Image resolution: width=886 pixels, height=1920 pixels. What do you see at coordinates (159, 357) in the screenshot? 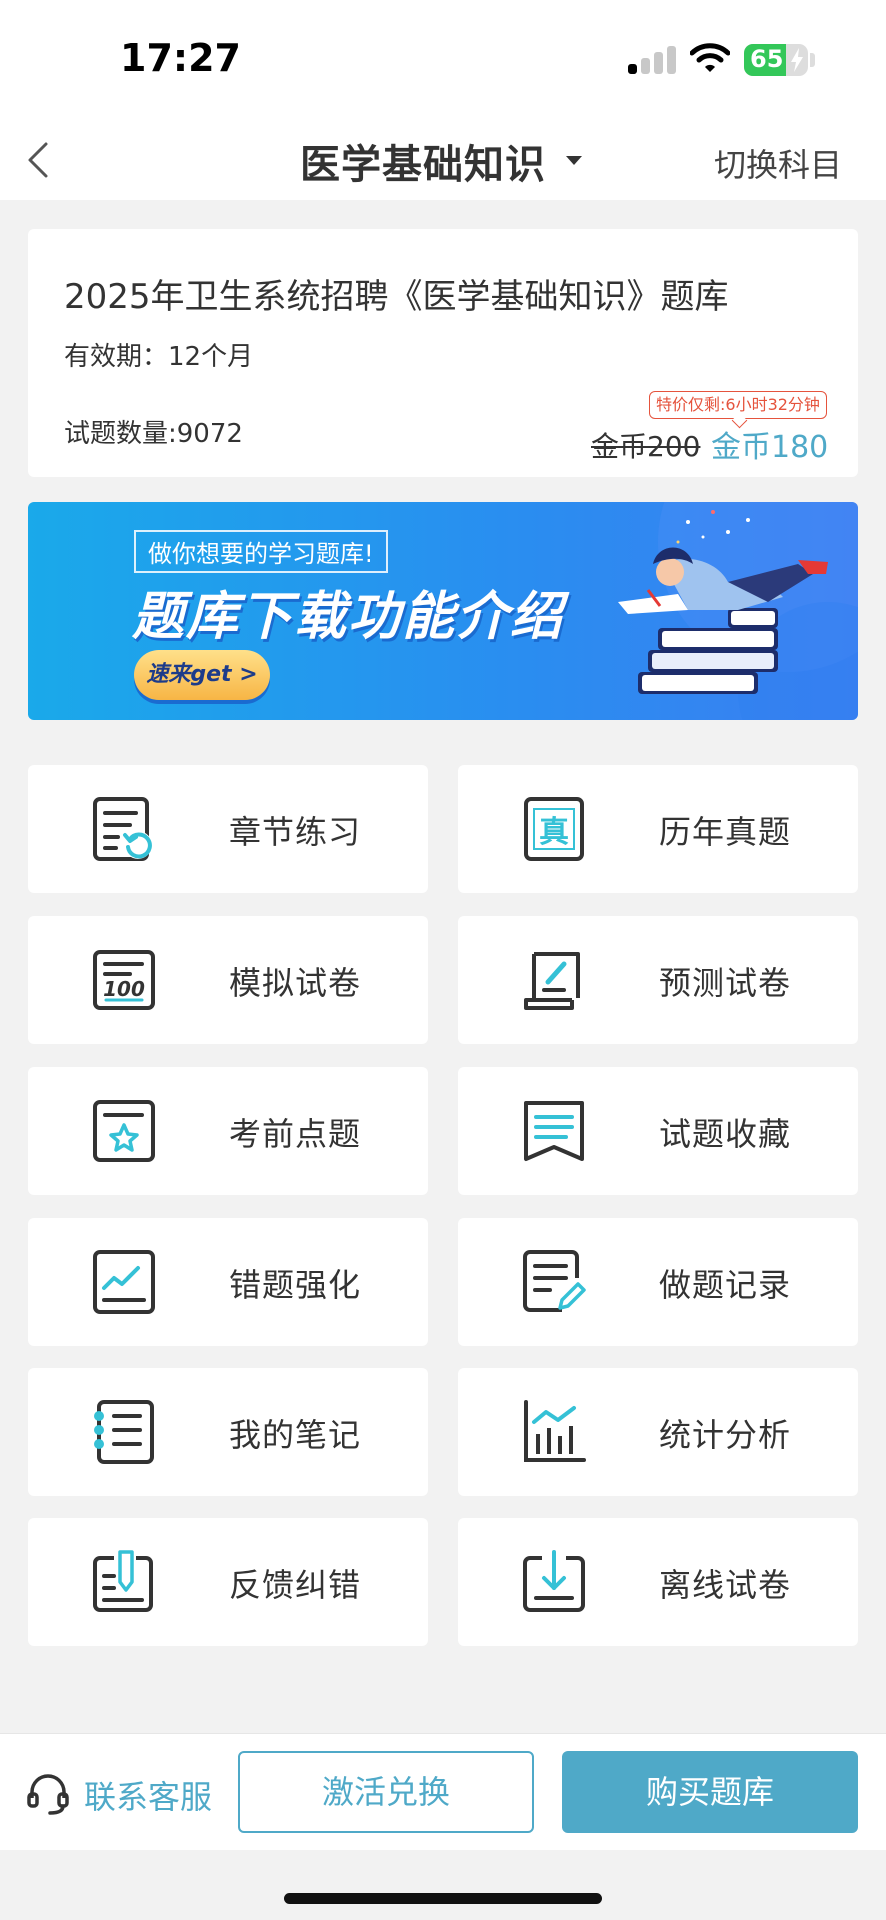
I see `validity-period: 有效期：12个月` at bounding box center [159, 357].